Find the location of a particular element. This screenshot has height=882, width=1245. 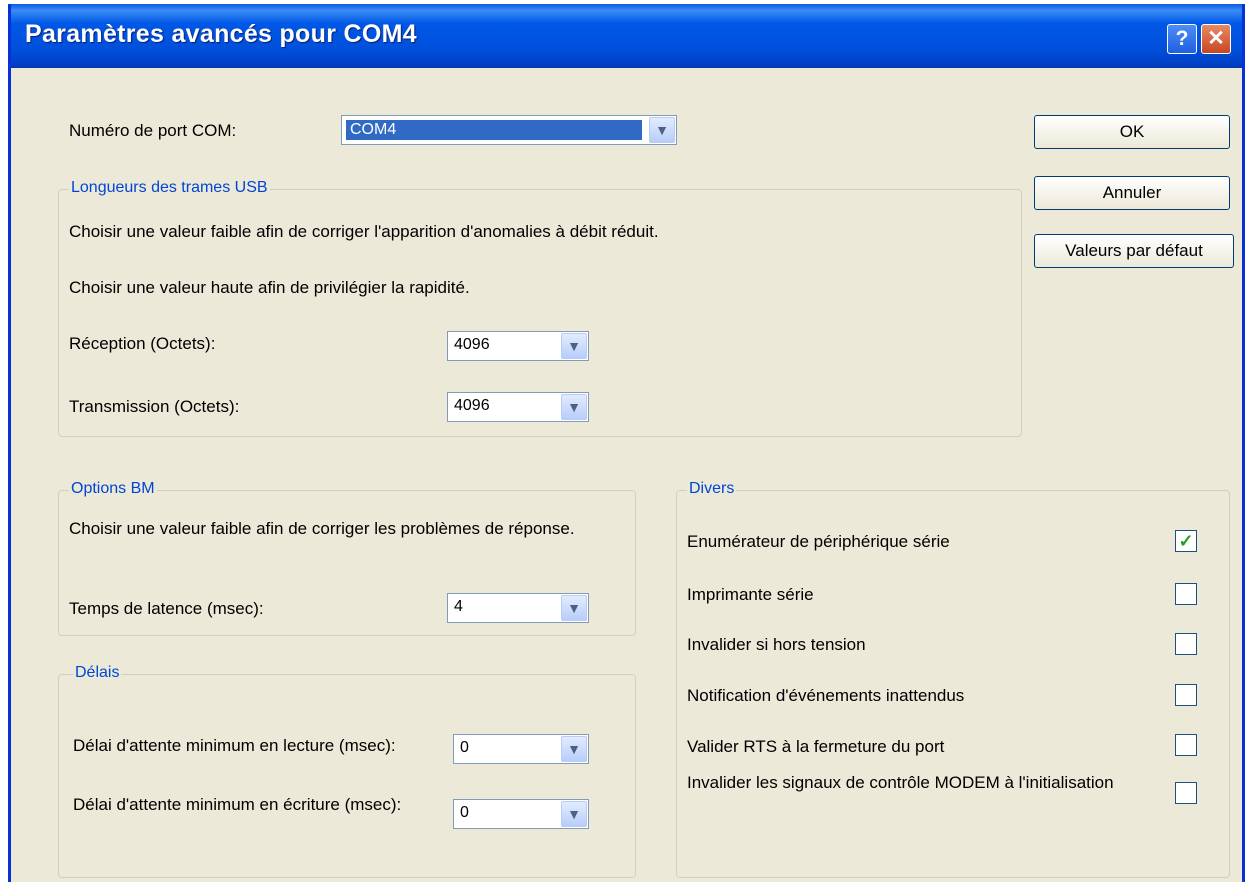

port-label: Numéro de port COM: is located at coordinates (153, 130).